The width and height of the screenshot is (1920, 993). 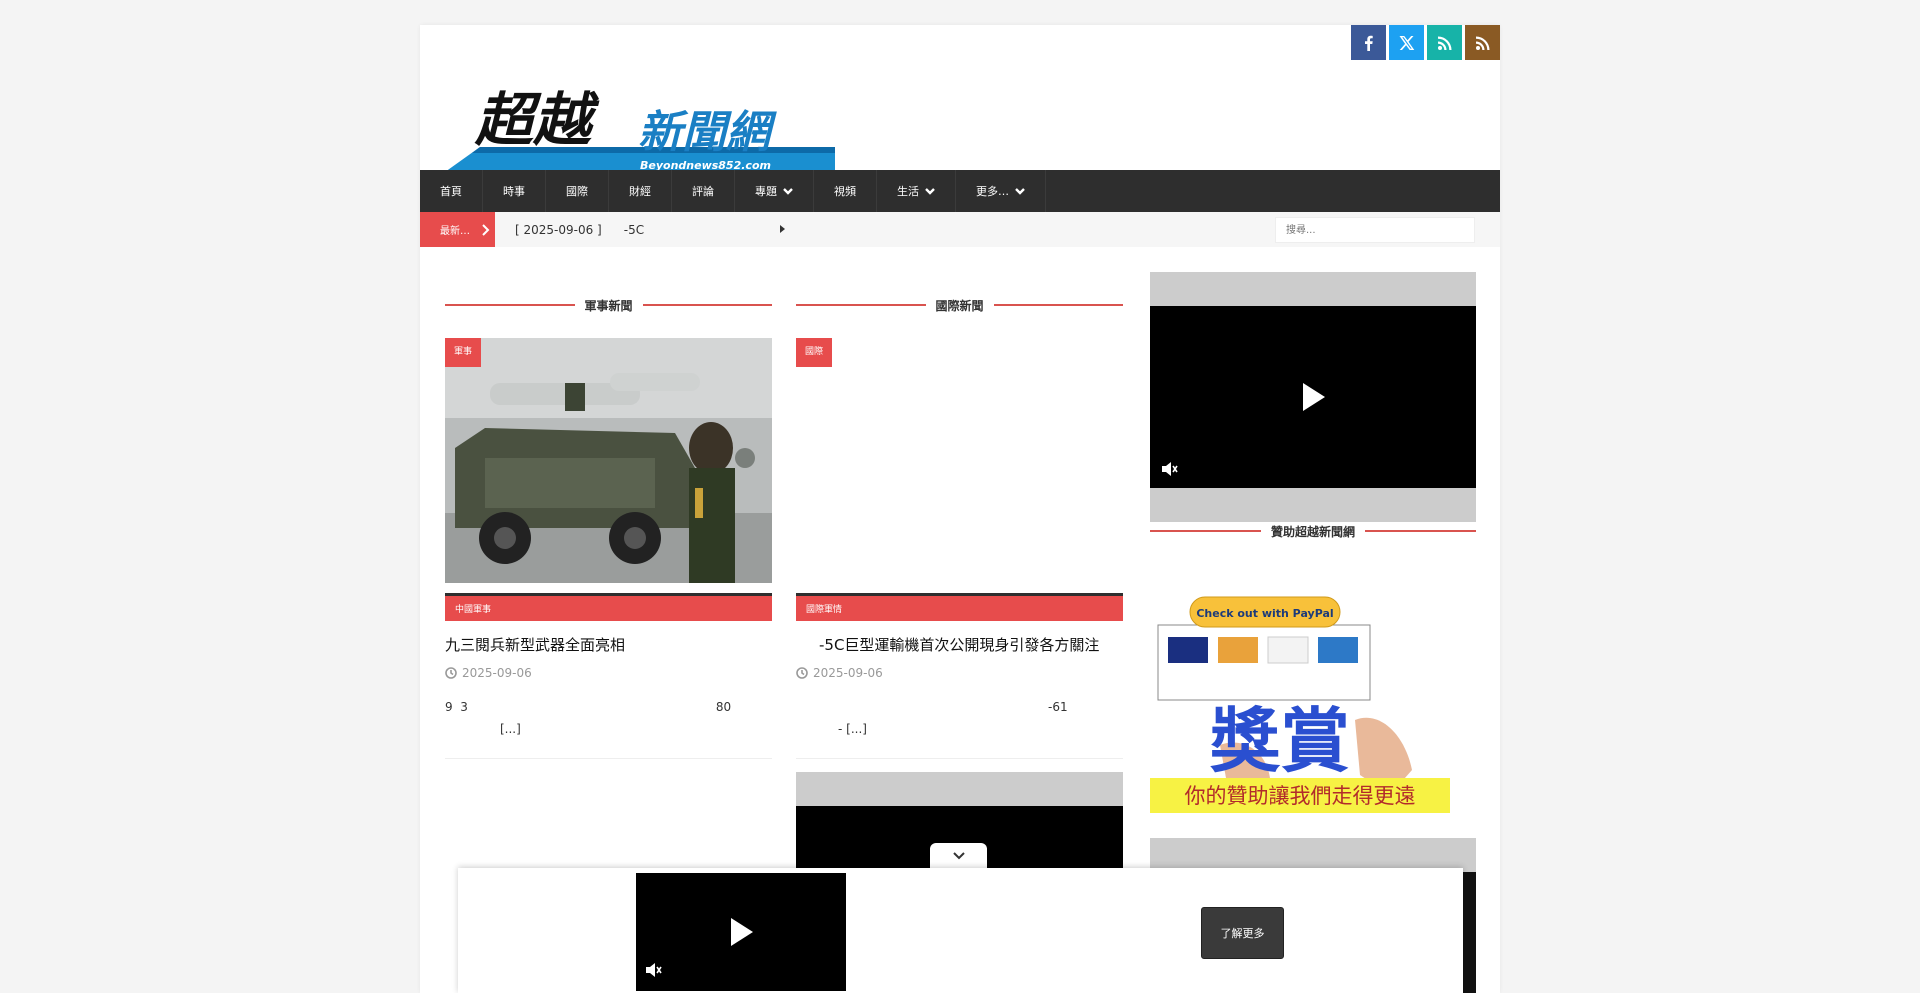 What do you see at coordinates (1375, 230) in the screenshot?
I see `search-input` at bounding box center [1375, 230].